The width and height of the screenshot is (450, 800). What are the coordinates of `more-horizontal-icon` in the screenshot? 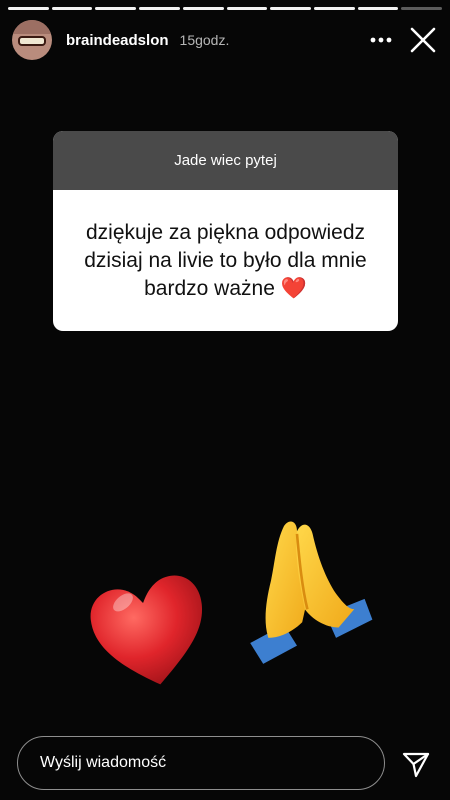 It's located at (381, 40).